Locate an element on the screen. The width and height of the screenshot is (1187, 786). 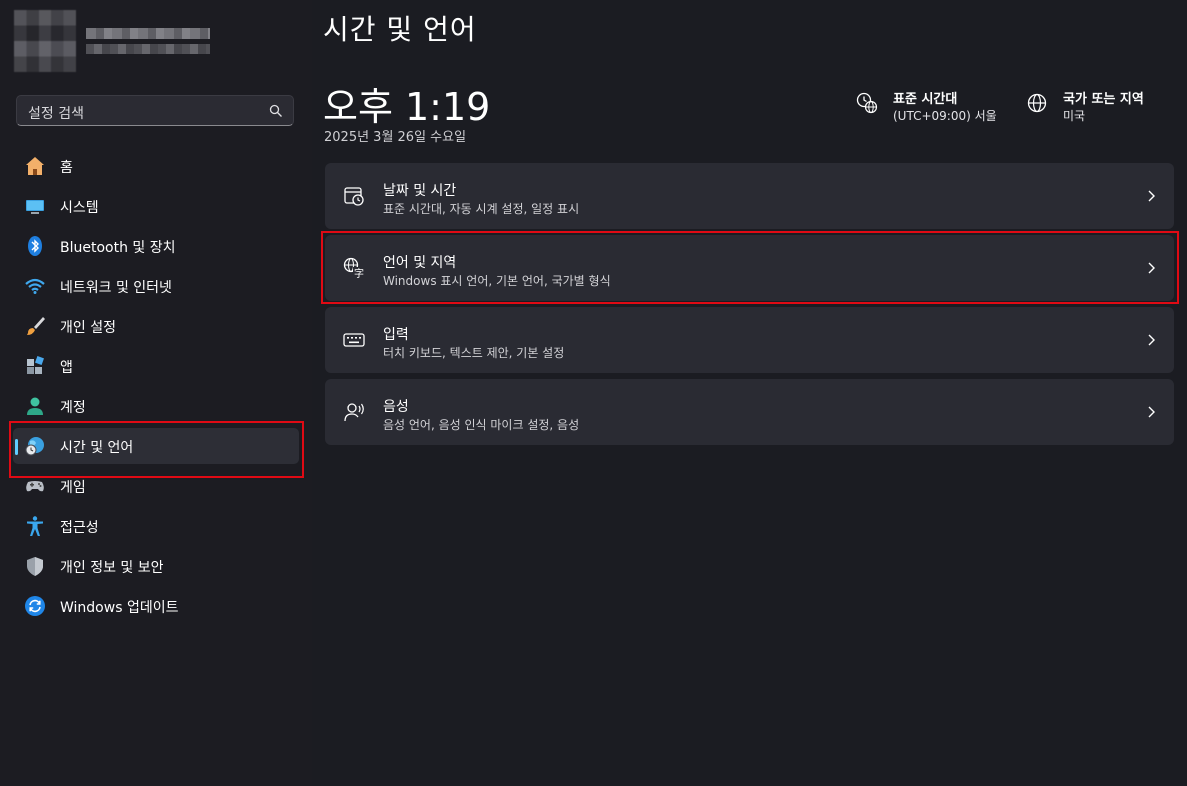
bluetooth-icon is located at coordinates (35, 246).